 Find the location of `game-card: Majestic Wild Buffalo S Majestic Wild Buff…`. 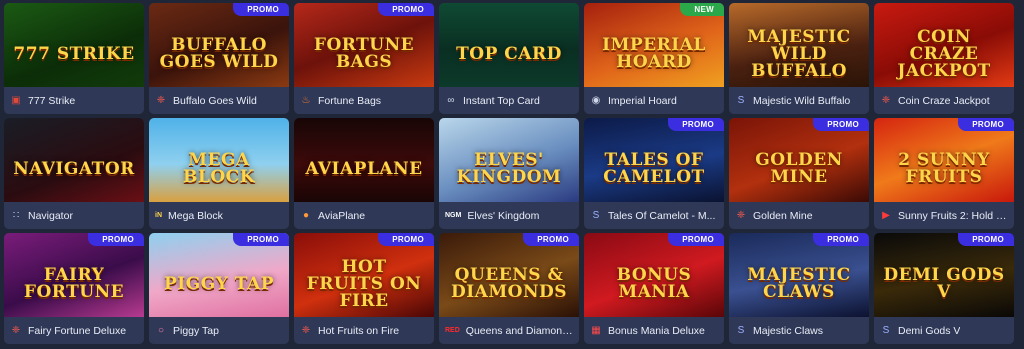

game-card: Majestic Wild Buffalo S Majestic Wild Buff… is located at coordinates (799, 58).